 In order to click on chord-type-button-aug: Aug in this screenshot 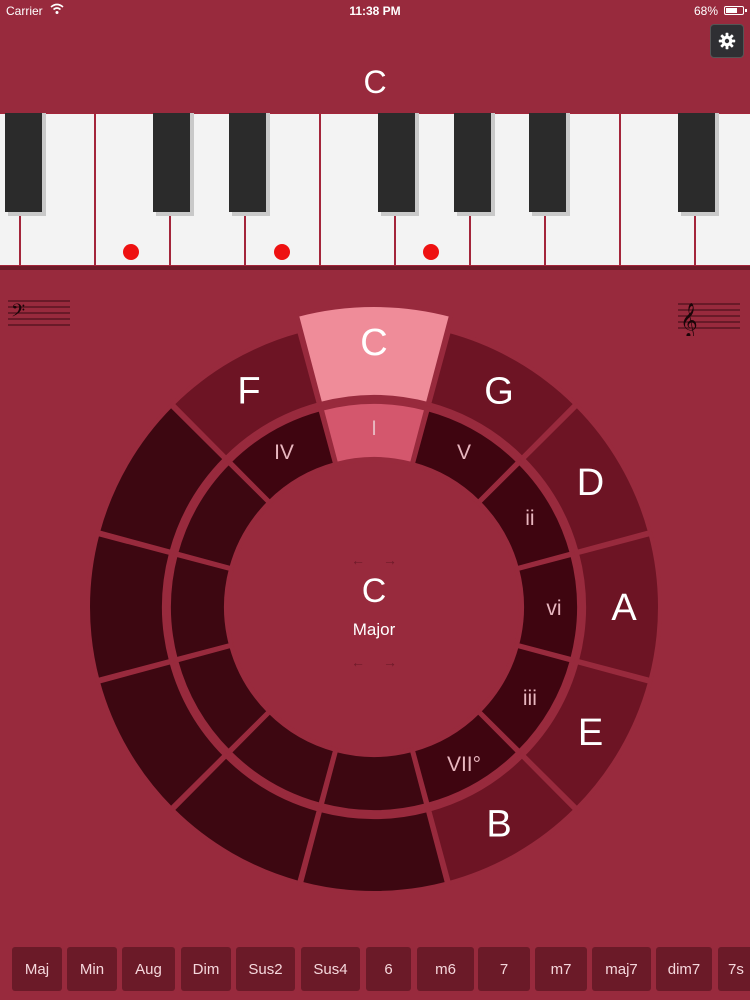, I will do `click(148, 969)`.